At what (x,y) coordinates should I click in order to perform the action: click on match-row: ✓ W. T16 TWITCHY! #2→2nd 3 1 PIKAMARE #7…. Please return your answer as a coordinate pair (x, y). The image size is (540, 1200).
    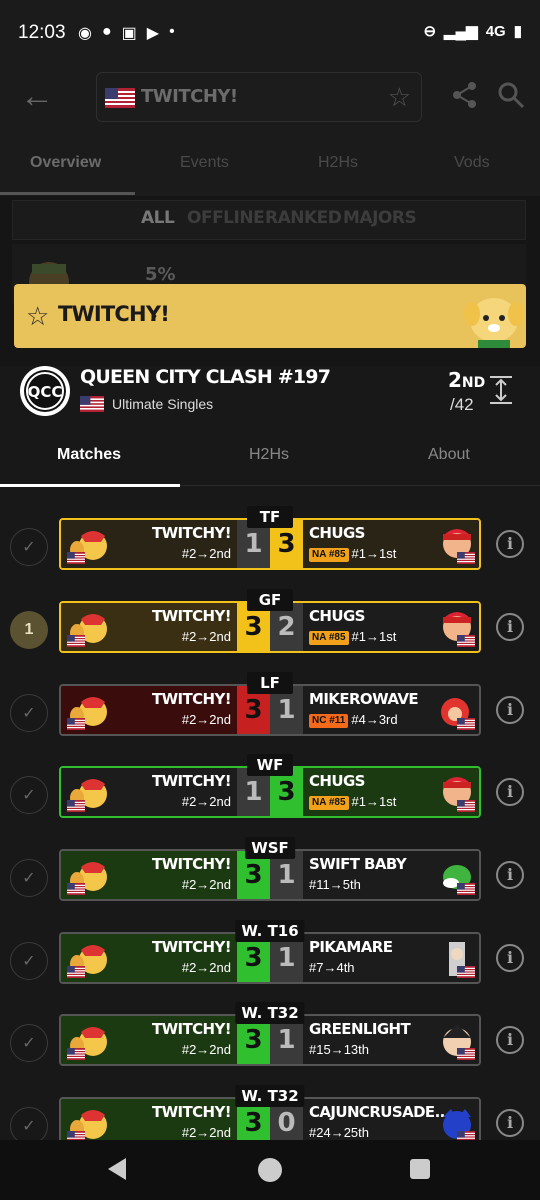
    Looking at the image, I should click on (270, 960).